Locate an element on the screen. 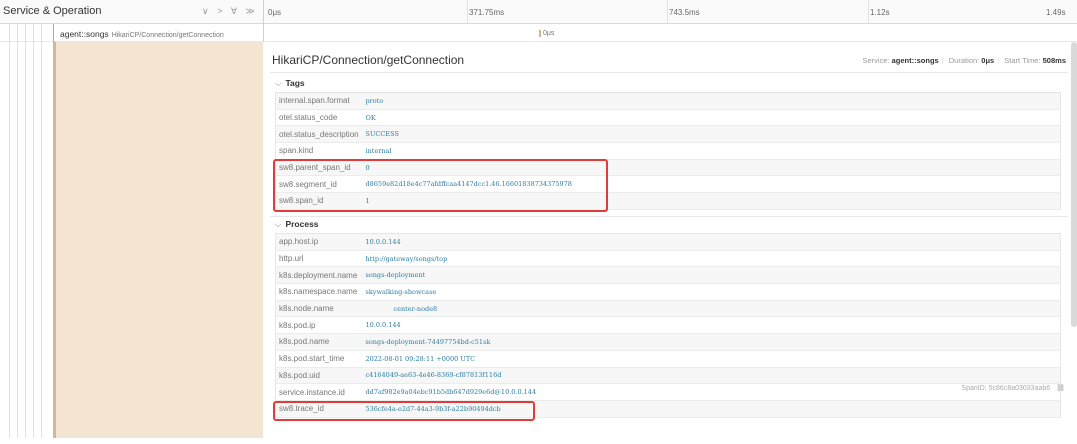 The width and height of the screenshot is (1077, 444). link-icon: ⛓ is located at coordinates (1060, 388).